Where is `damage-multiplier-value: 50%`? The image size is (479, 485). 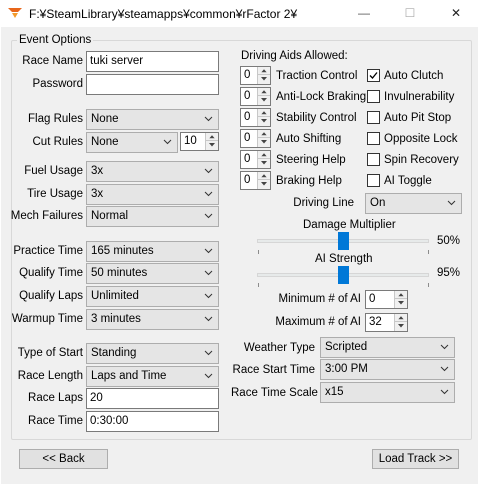
damage-multiplier-value: 50% is located at coordinates (449, 241).